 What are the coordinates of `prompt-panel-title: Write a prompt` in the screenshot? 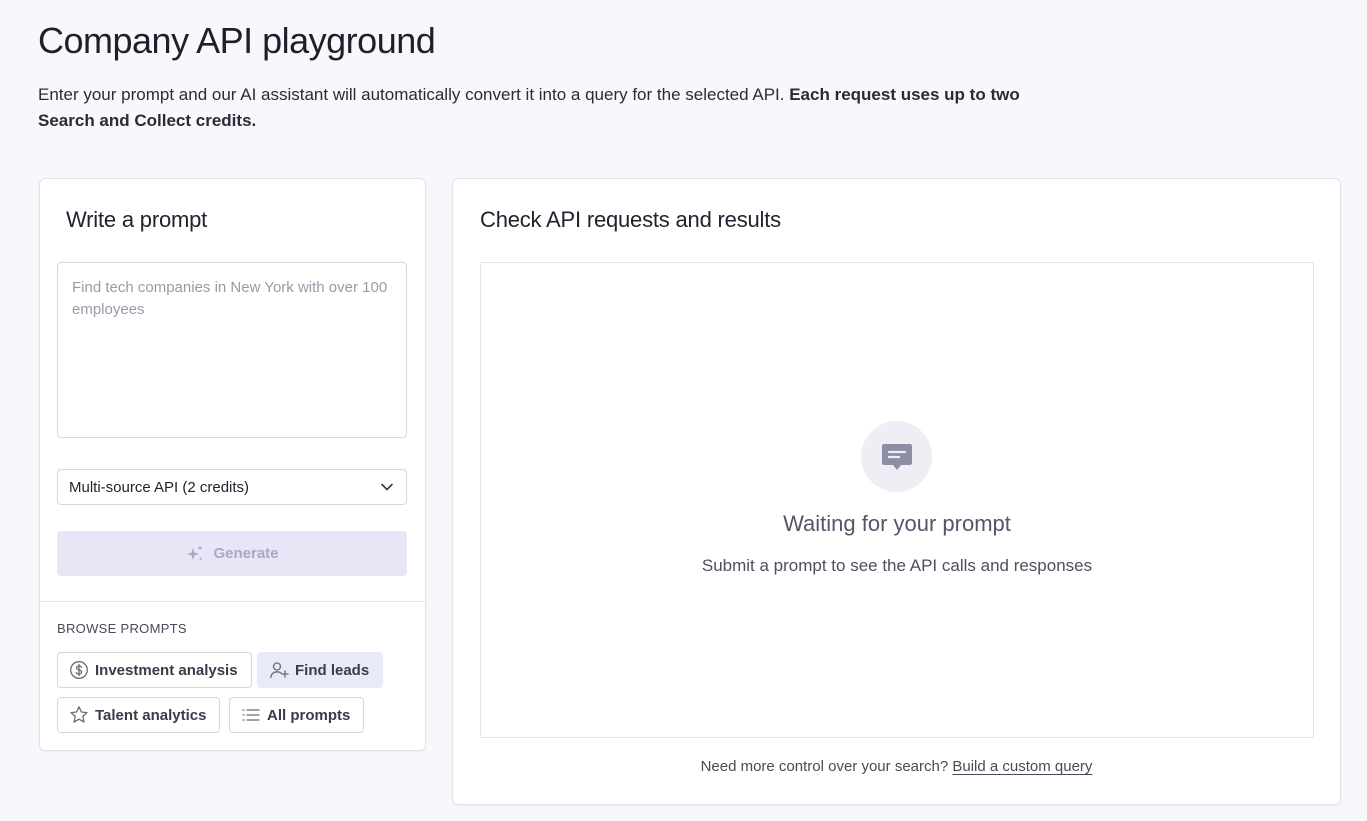 It's located at (137, 219).